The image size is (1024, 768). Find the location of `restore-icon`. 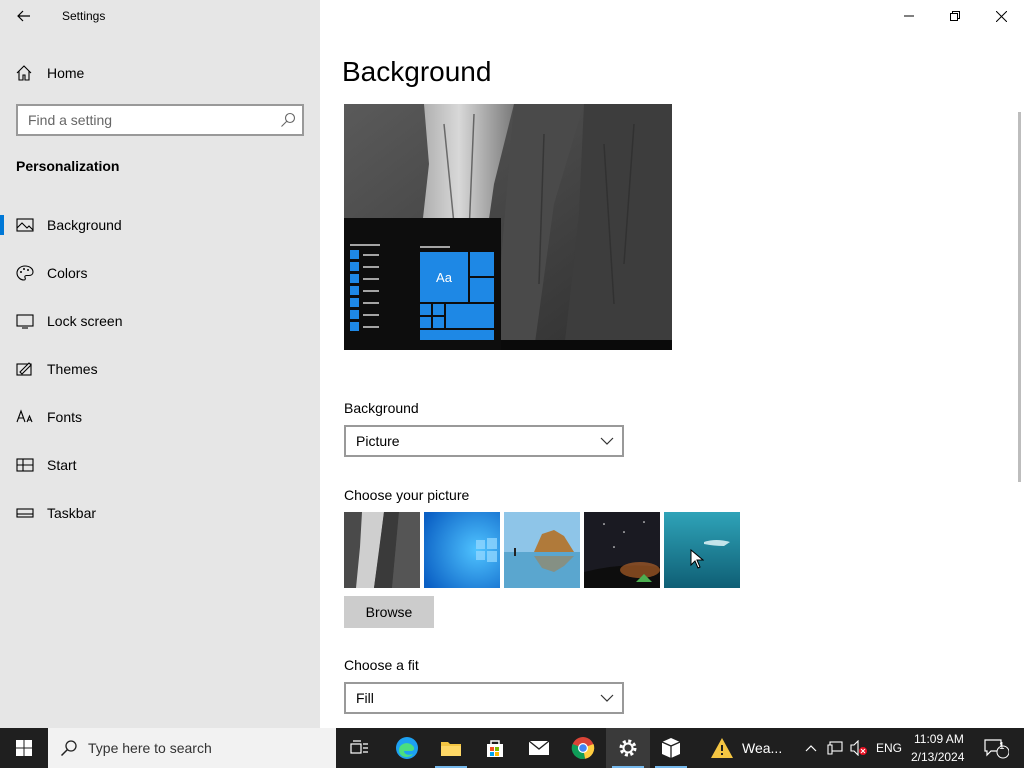

restore-icon is located at coordinates (955, 16).